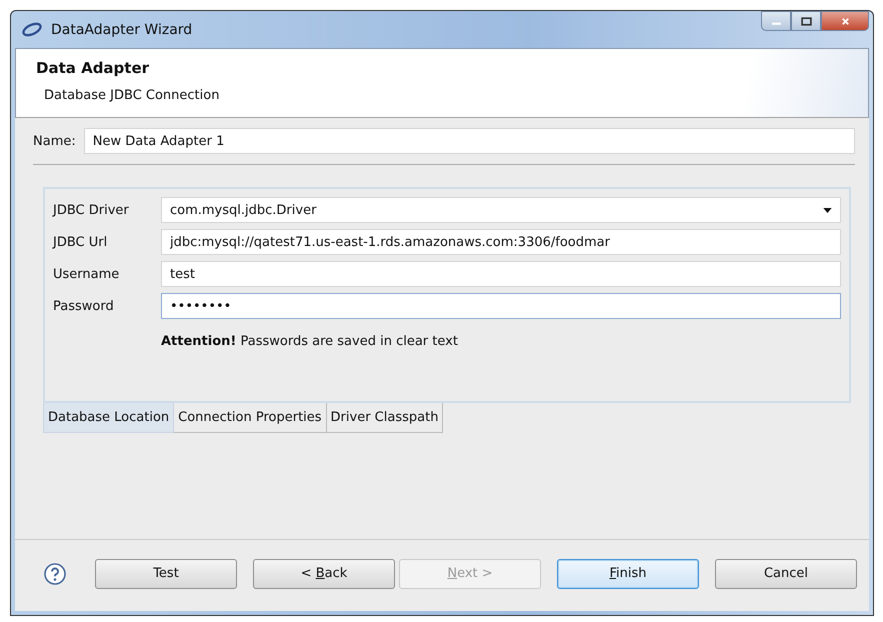  What do you see at coordinates (54, 141) in the screenshot?
I see `field-label: Name:` at bounding box center [54, 141].